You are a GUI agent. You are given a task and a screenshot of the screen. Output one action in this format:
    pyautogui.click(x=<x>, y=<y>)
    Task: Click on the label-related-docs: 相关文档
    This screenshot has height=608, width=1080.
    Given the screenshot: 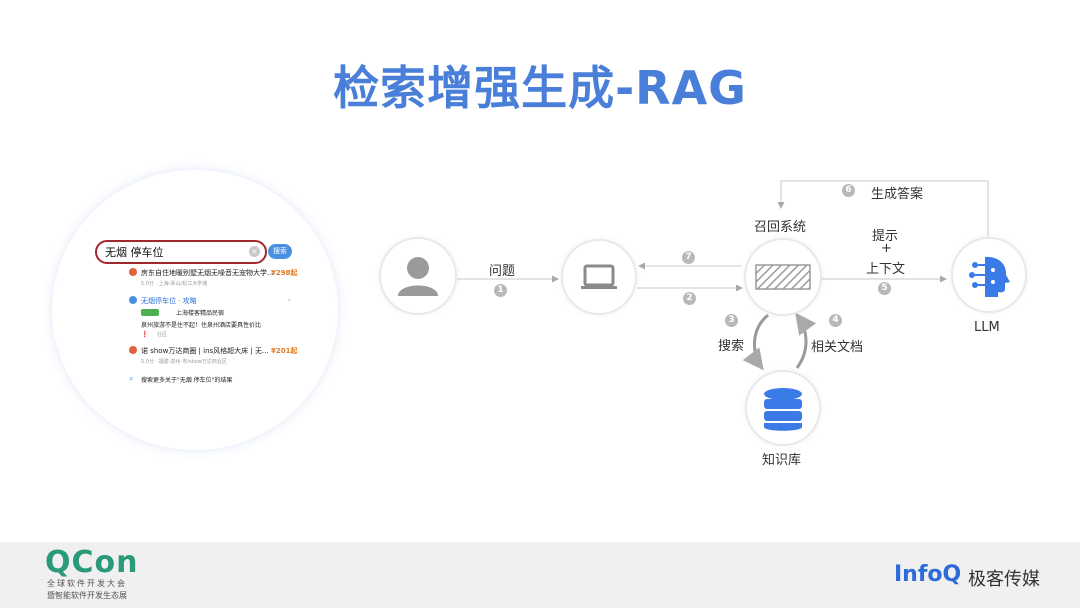 What is the action you would take?
    pyautogui.click(x=837, y=347)
    